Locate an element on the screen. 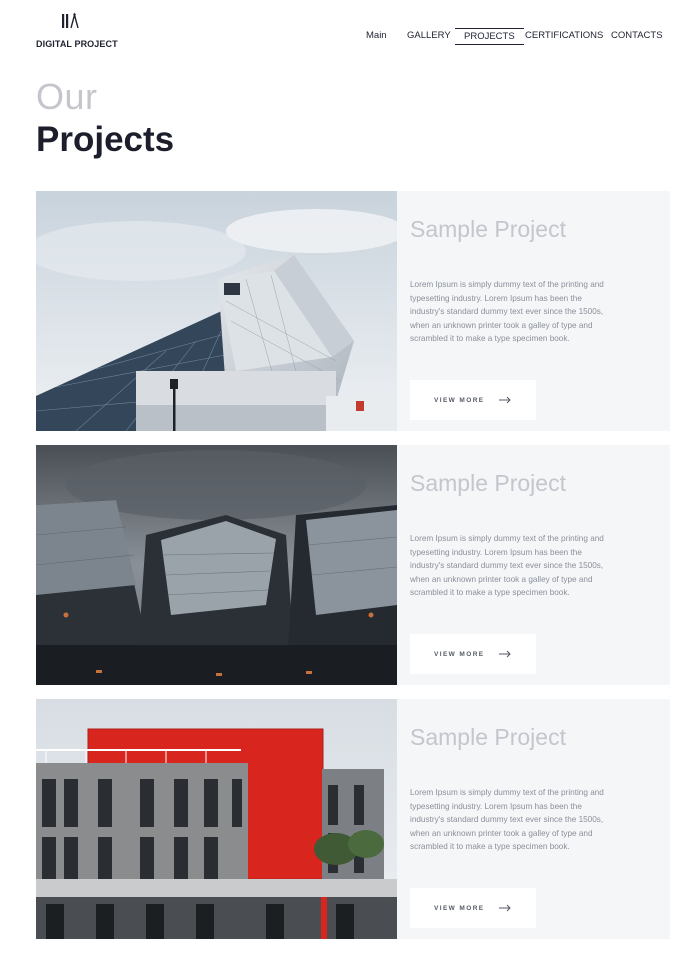 The height and width of the screenshot is (977, 700). building-logo-icon is located at coordinates (70, 20).